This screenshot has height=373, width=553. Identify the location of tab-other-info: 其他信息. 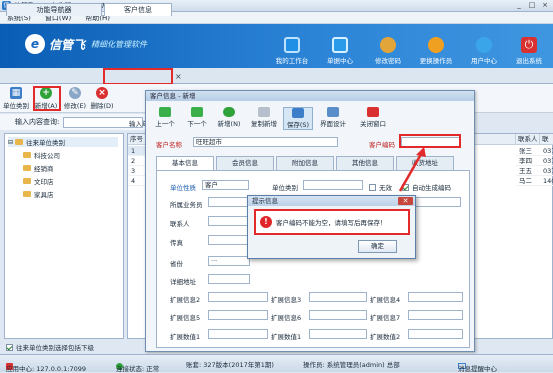
(365, 163).